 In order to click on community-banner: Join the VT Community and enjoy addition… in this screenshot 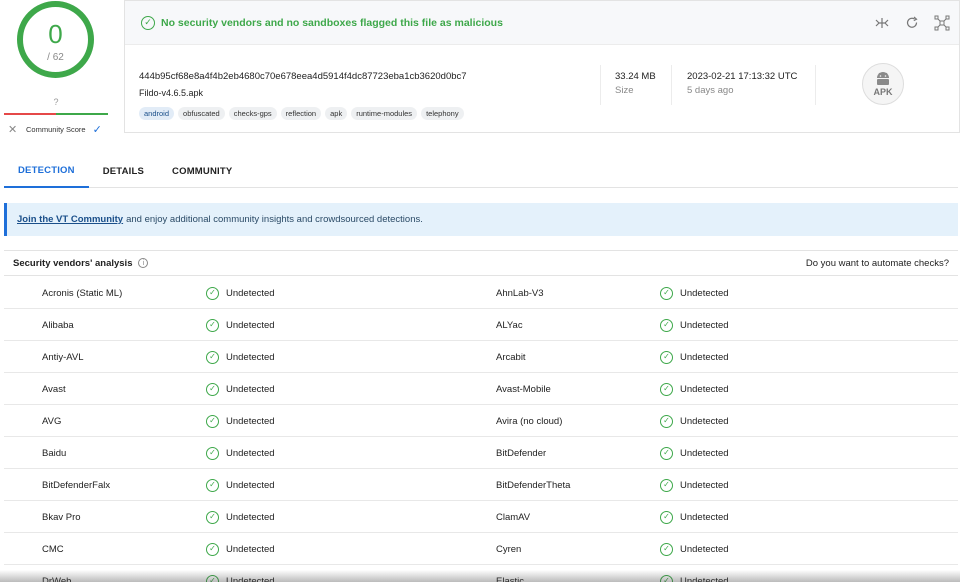, I will do `click(481, 219)`.